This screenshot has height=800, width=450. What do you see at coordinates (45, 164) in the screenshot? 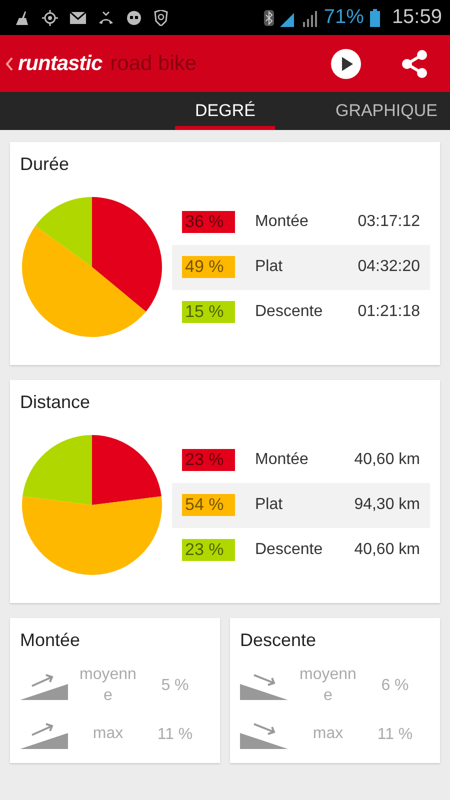
I see `card-title: Durée` at bounding box center [45, 164].